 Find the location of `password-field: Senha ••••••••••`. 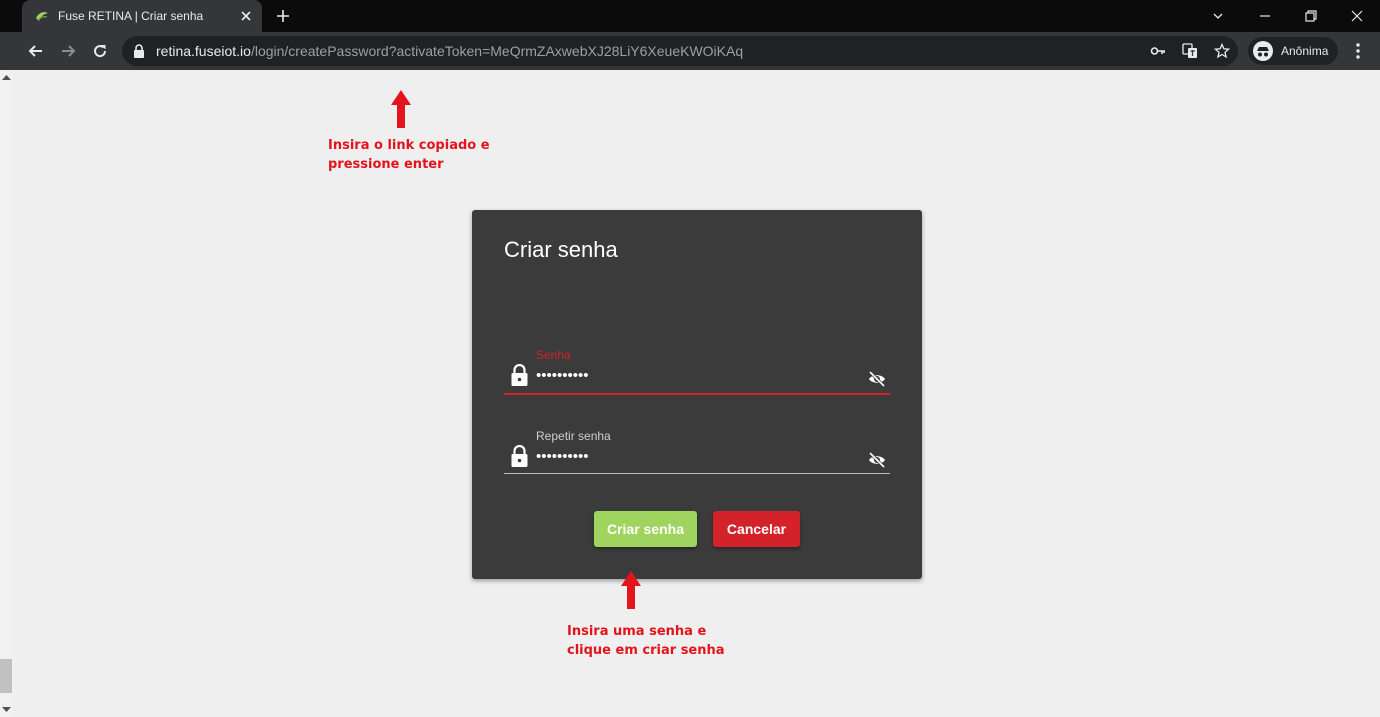

password-field: Senha •••••••••• is located at coordinates (697, 372).